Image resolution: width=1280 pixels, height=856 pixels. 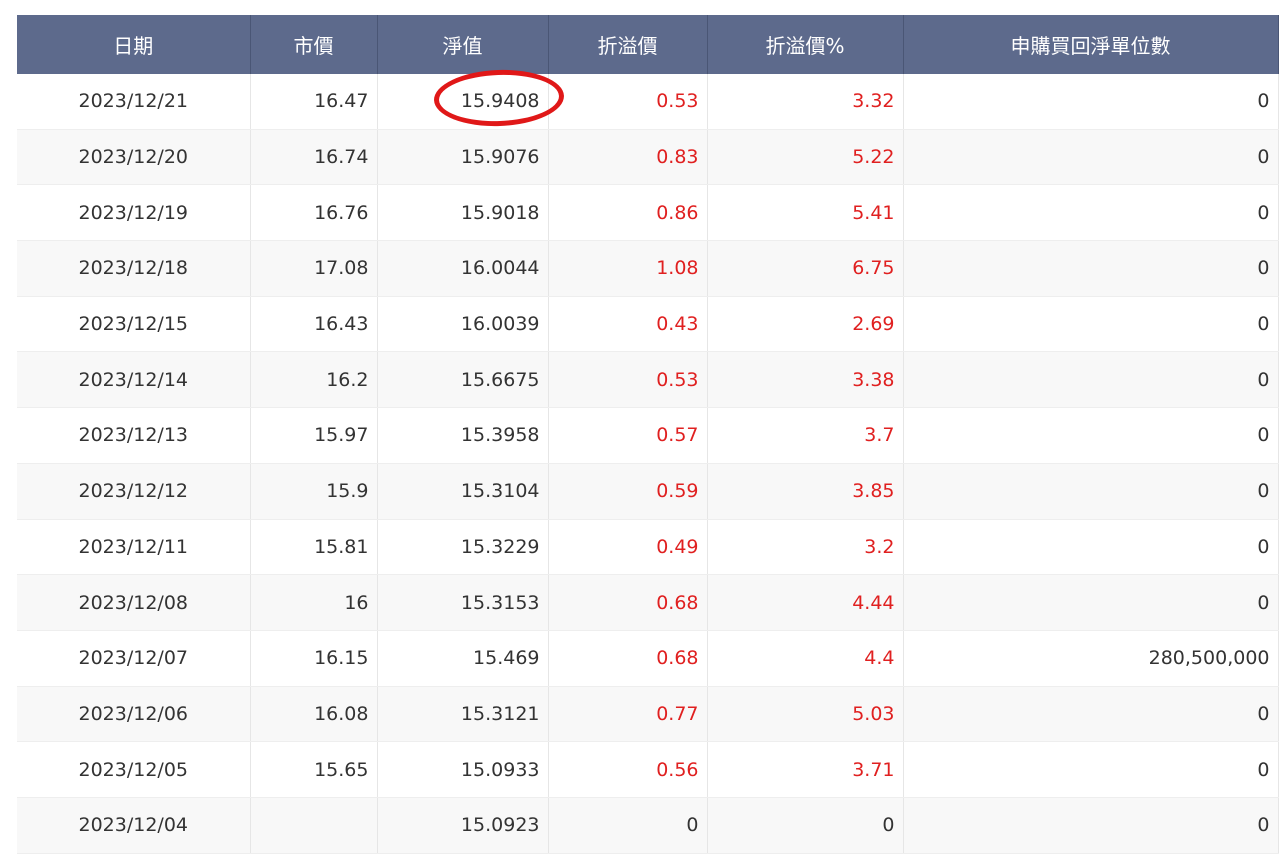 What do you see at coordinates (314, 769) in the screenshot?
I see `cell-market-price: 15.65` at bounding box center [314, 769].